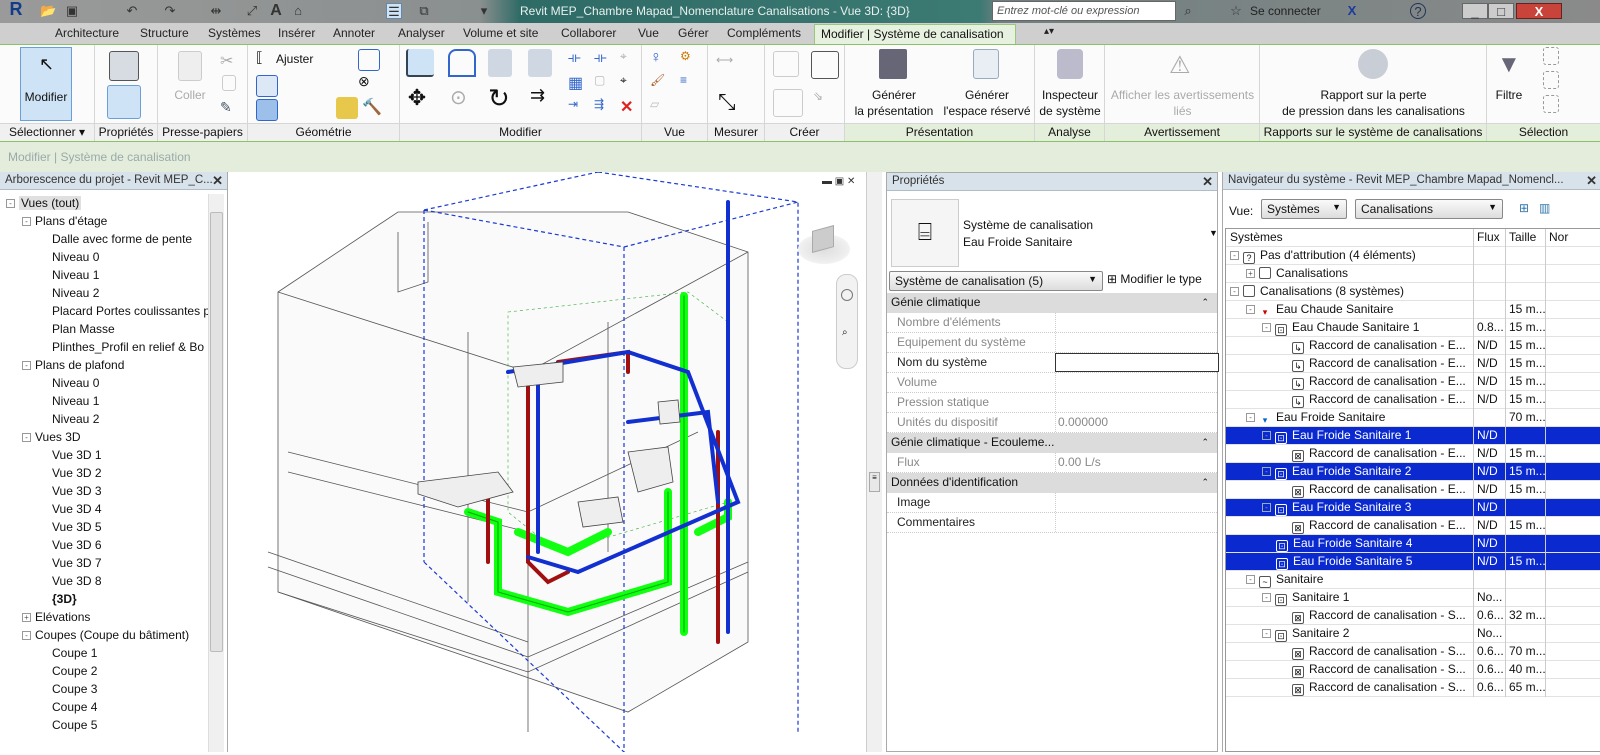 The height and width of the screenshot is (755, 1600). Describe the element at coordinates (75, 275) in the screenshot. I see `browser-tree-item: Niveau 1` at that location.